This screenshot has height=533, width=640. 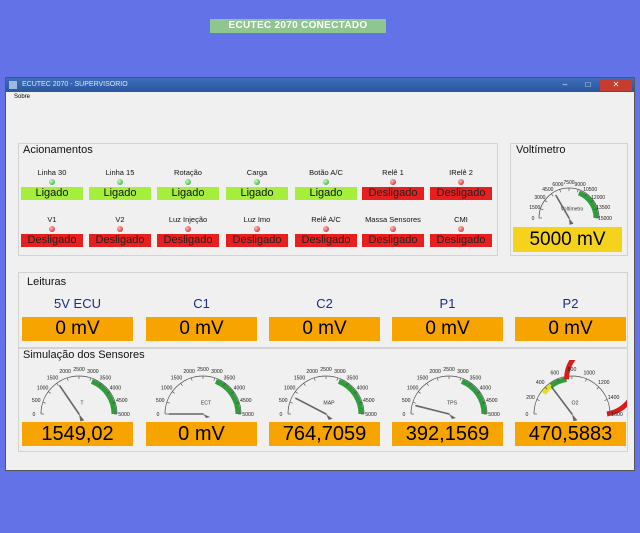 I want to click on gauge-tick-label: 1400, so click(x=614, y=398).